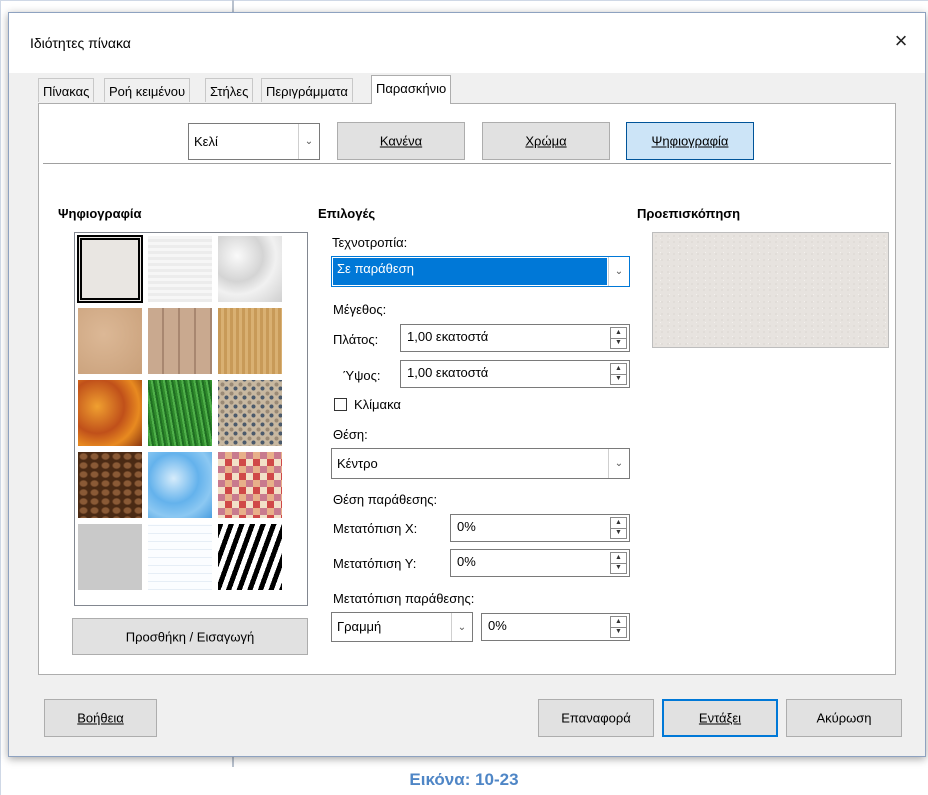 This screenshot has width=928, height=795. What do you see at coordinates (250, 485) in the screenshot?
I see `tile-color-stripes` at bounding box center [250, 485].